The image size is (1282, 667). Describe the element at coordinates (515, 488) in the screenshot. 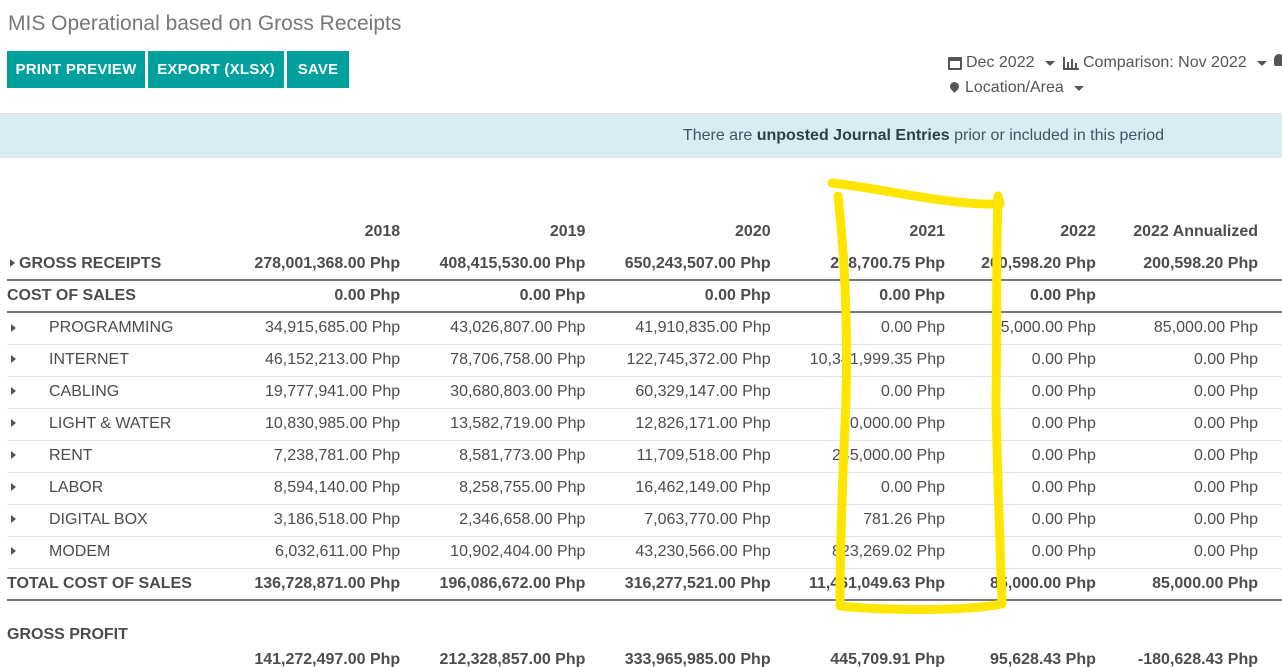

I see `cell-value: 8,258,755.00 Php` at that location.